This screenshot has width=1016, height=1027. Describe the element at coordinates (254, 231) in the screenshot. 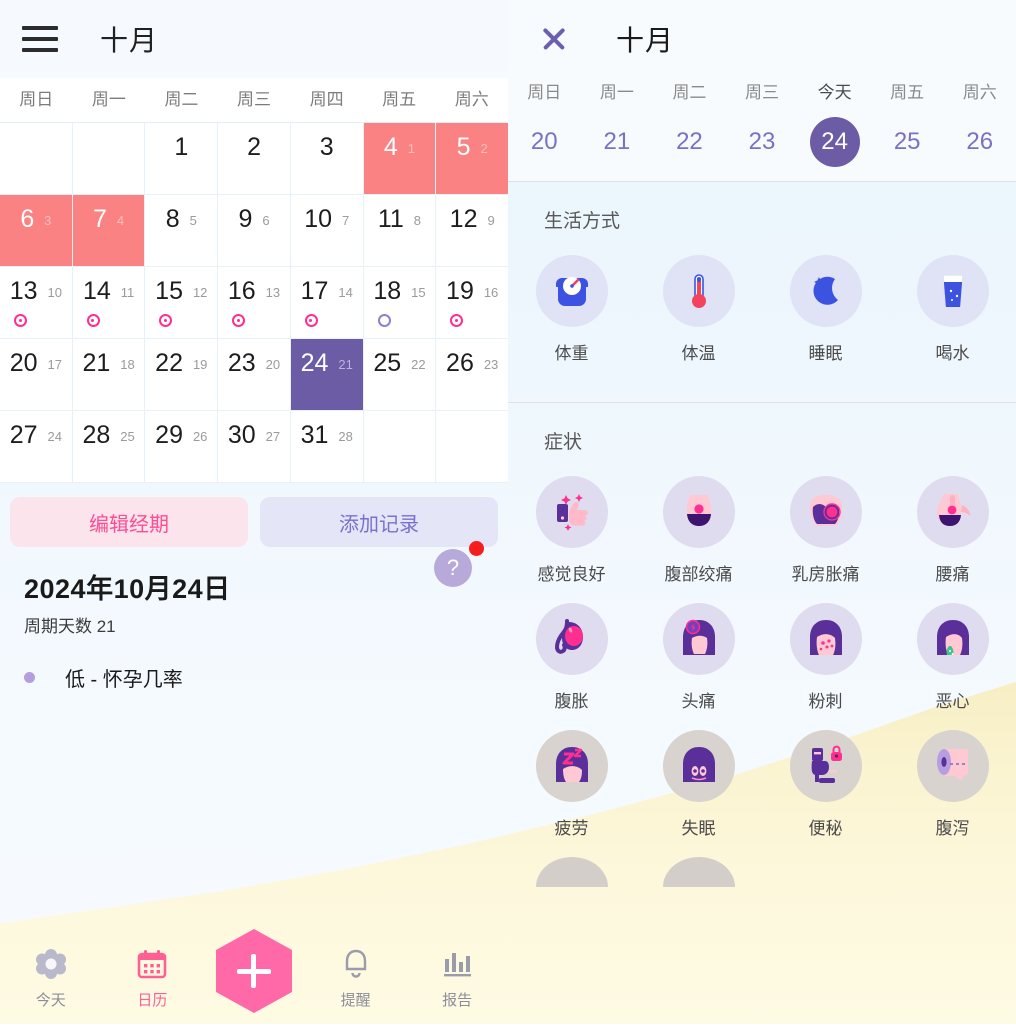

I see `calendar-cell-day: 9 6` at that location.